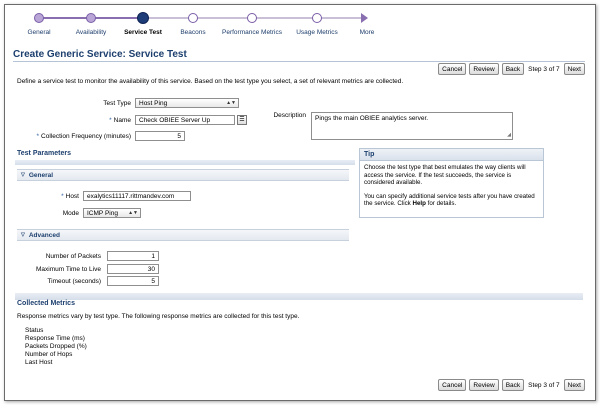 This screenshot has height=405, width=600. I want to click on train-stop-usage-metrics, so click(317, 18).